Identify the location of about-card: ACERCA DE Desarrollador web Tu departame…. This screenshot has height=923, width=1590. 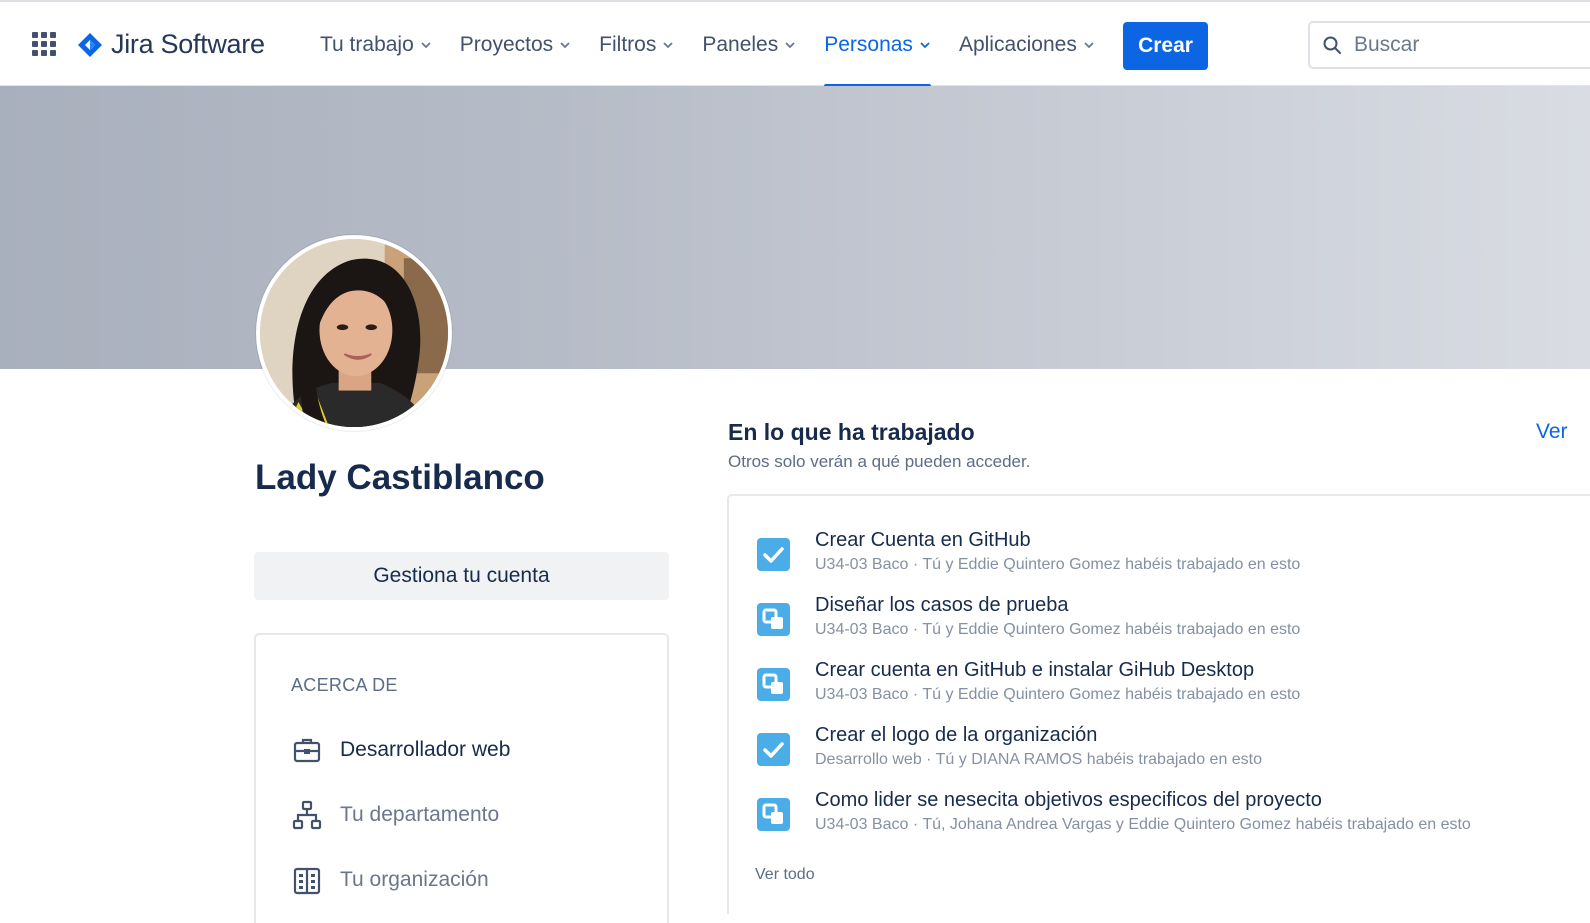
(461, 778).